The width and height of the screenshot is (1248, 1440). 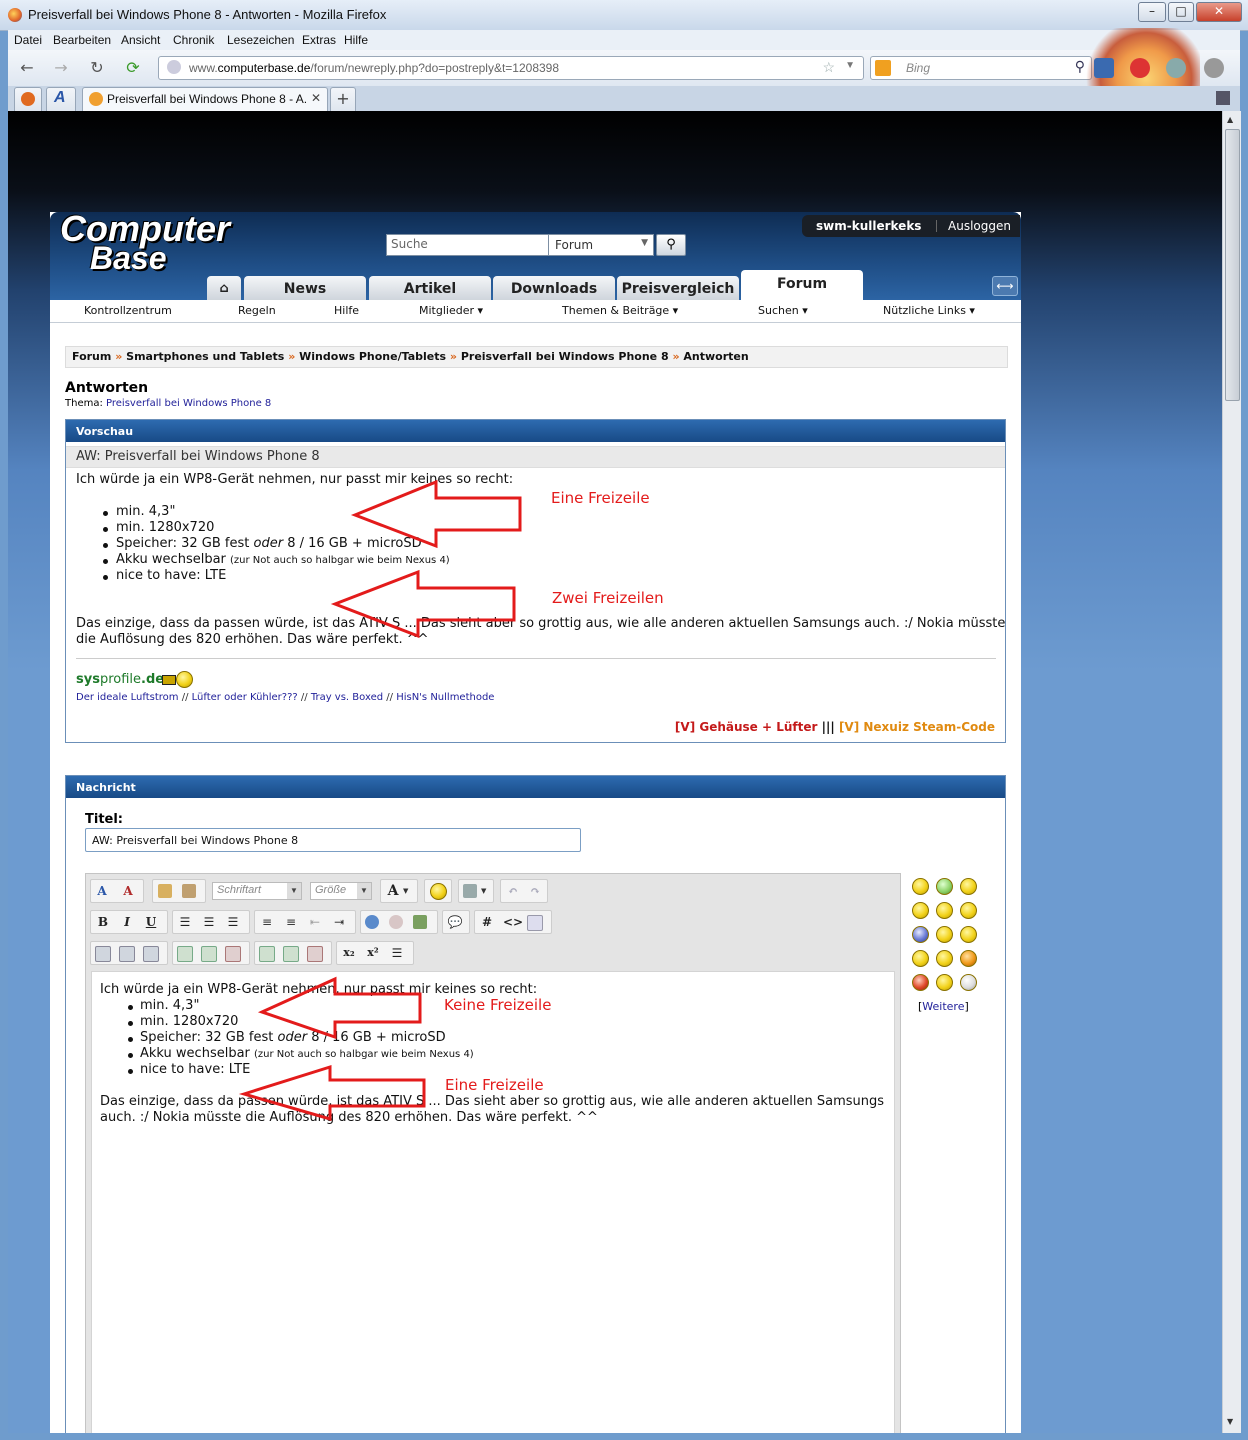 I want to click on annotation-arrows, so click(x=380, y=800).